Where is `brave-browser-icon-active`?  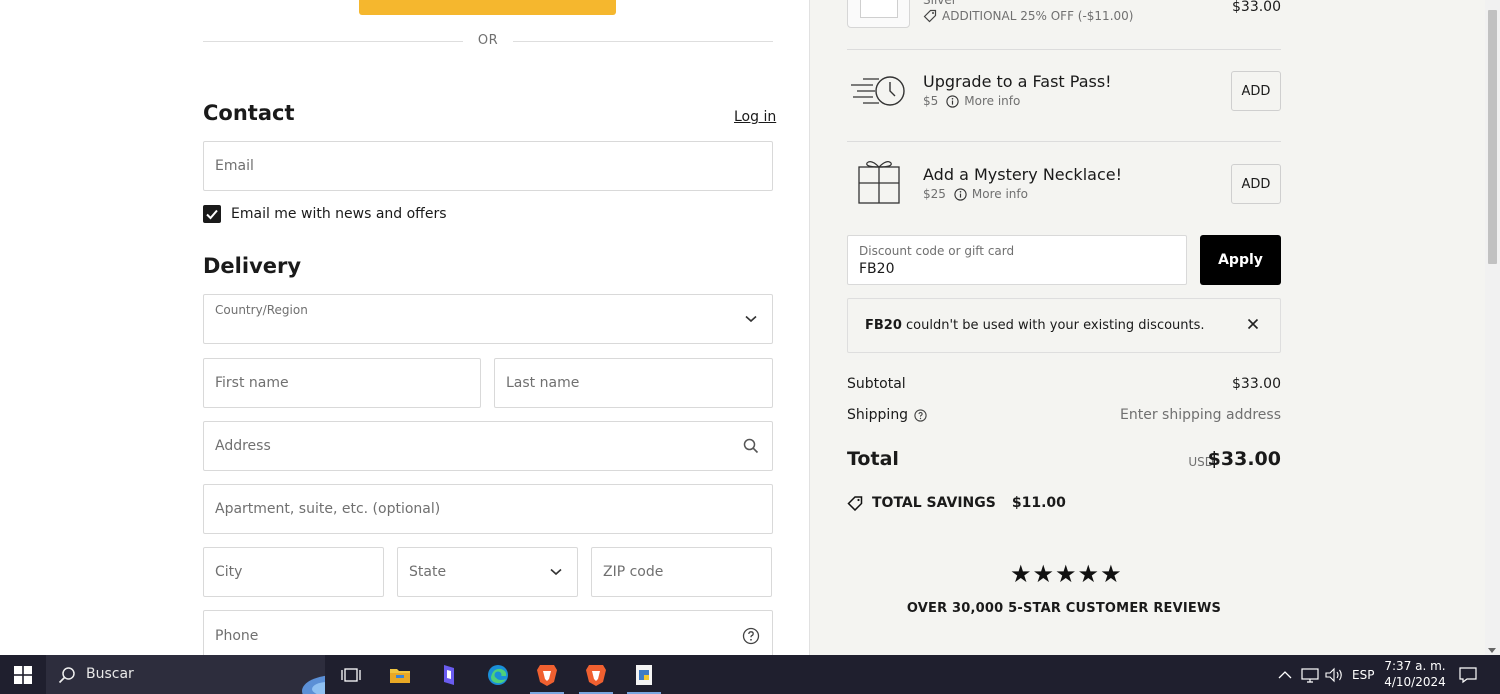 brave-browser-icon-active is located at coordinates (547, 674).